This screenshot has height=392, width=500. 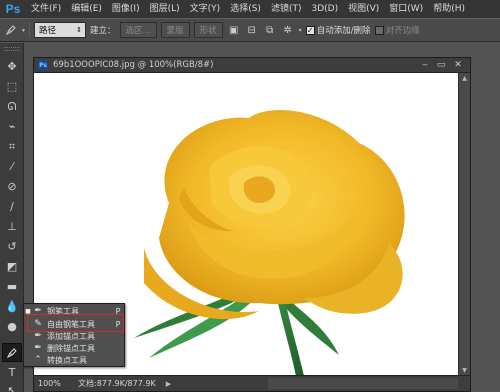 I want to click on flyout-item-pen: ■ ✒ 钢笔工具 P, so click(x=74, y=311).